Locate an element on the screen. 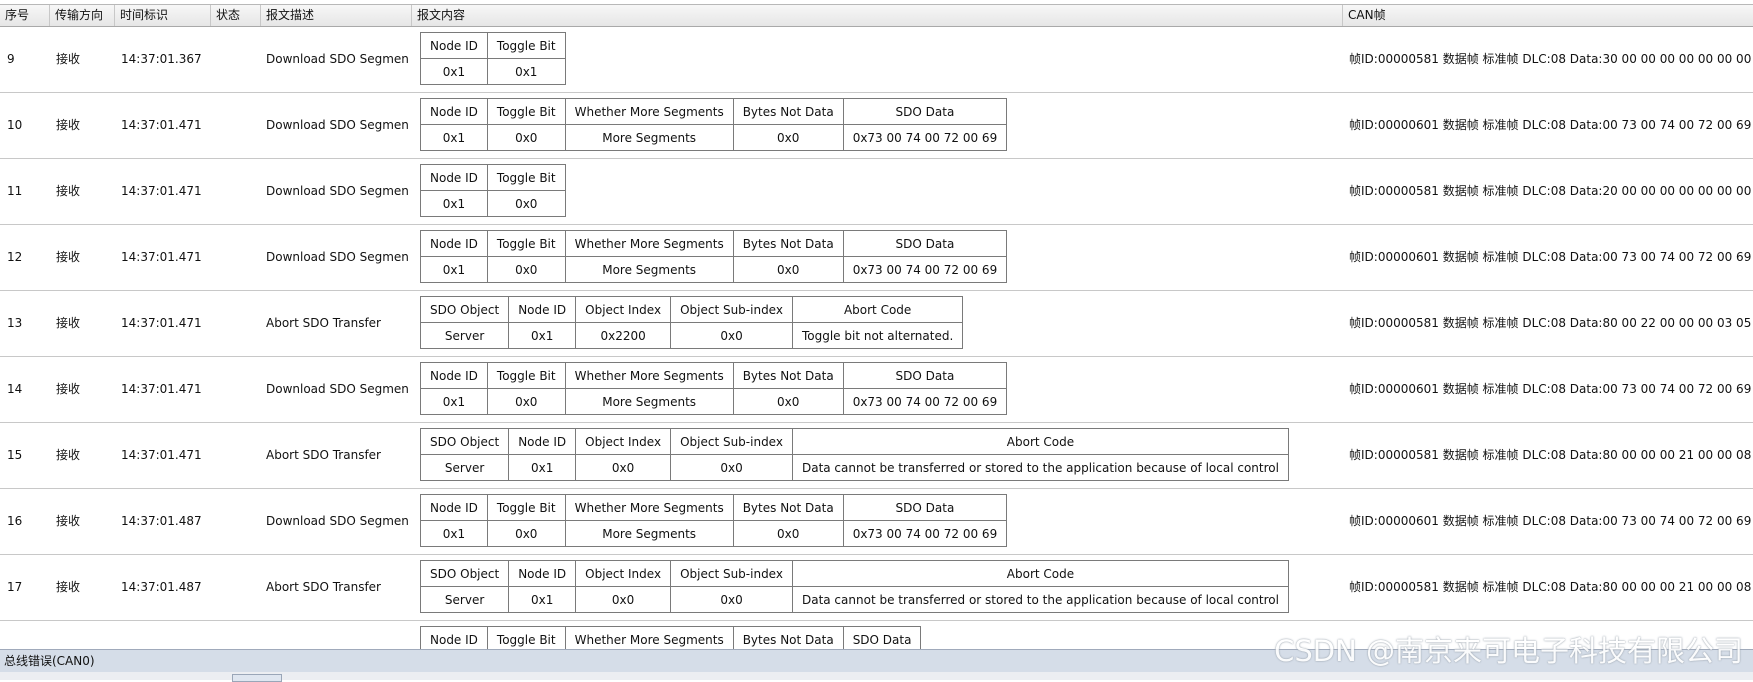 The image size is (1753, 682). toolbar-button is located at coordinates (257, 678).